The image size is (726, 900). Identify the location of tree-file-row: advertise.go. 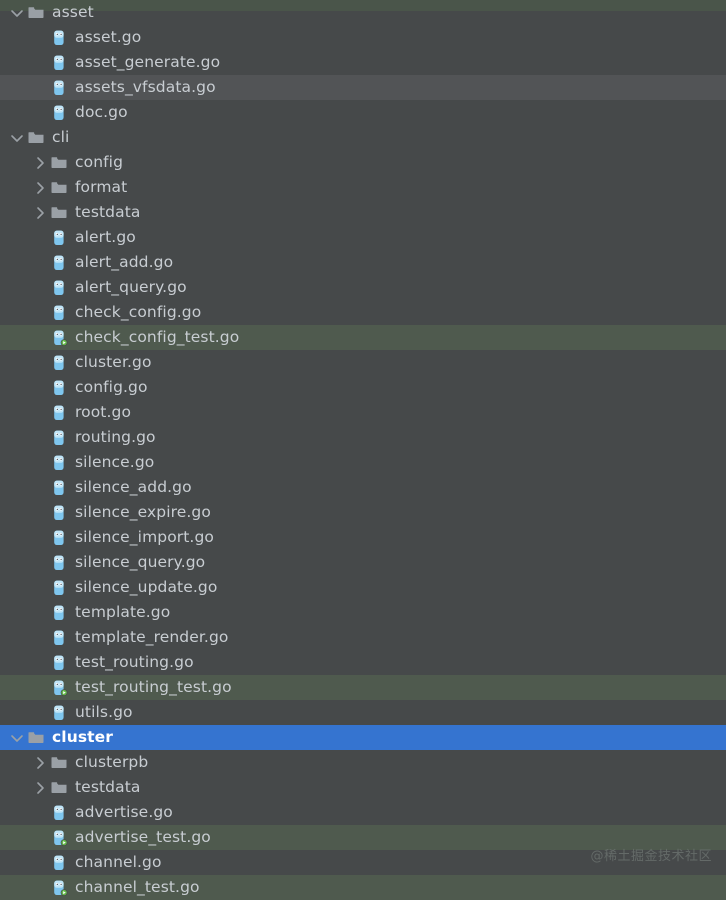
(363, 812).